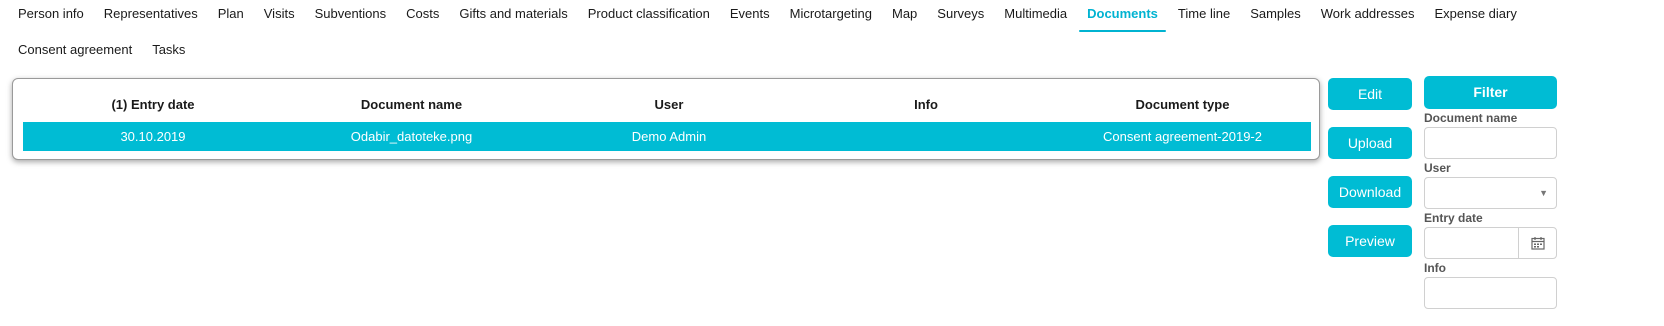 The width and height of the screenshot is (1664, 326). Describe the element at coordinates (422, 13) in the screenshot. I see `tab-costs: Costs` at that location.